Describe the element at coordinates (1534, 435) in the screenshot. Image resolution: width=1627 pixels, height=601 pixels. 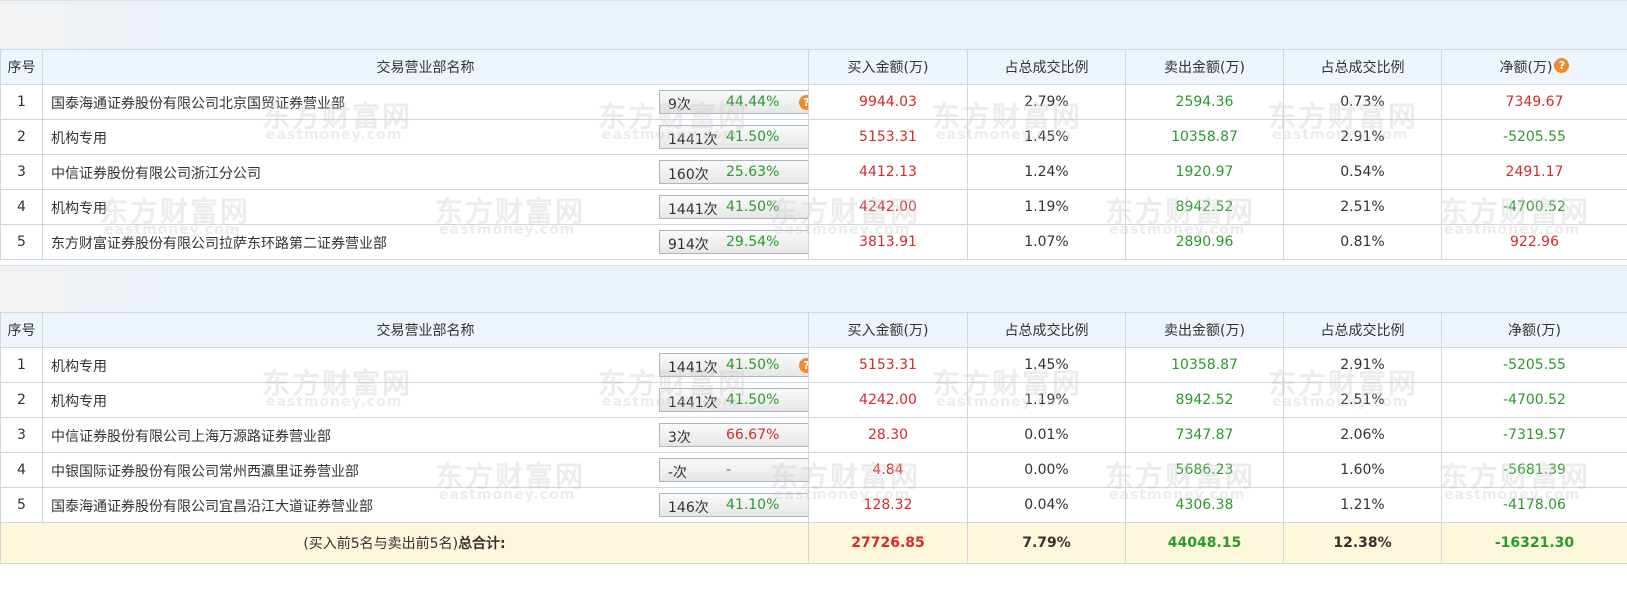
I see `net-amount: -7319.57` at that location.